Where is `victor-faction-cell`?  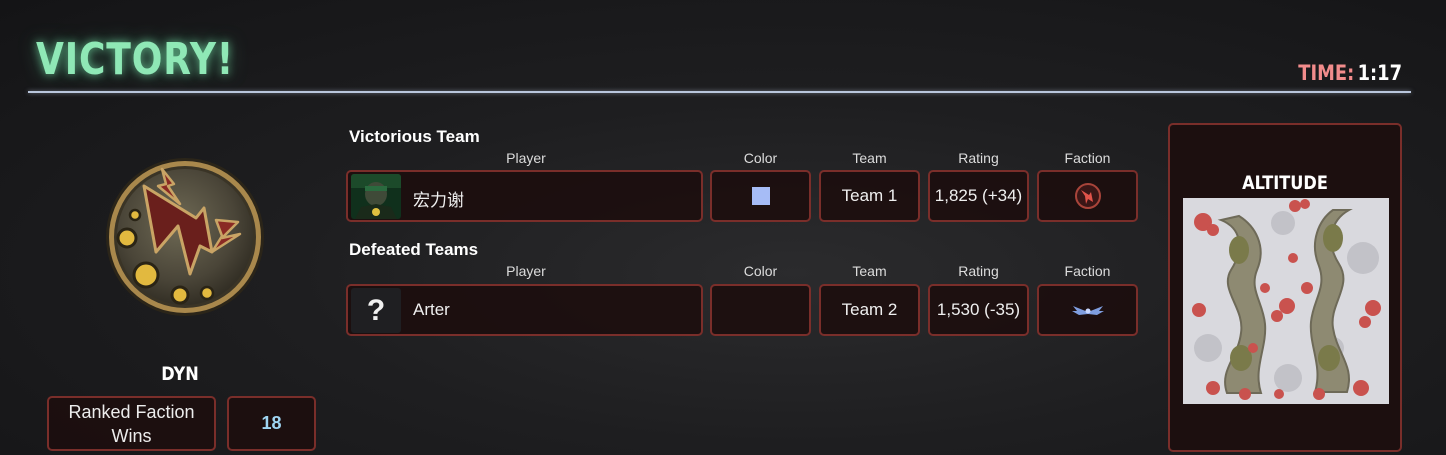
victor-faction-cell is located at coordinates (1087, 196).